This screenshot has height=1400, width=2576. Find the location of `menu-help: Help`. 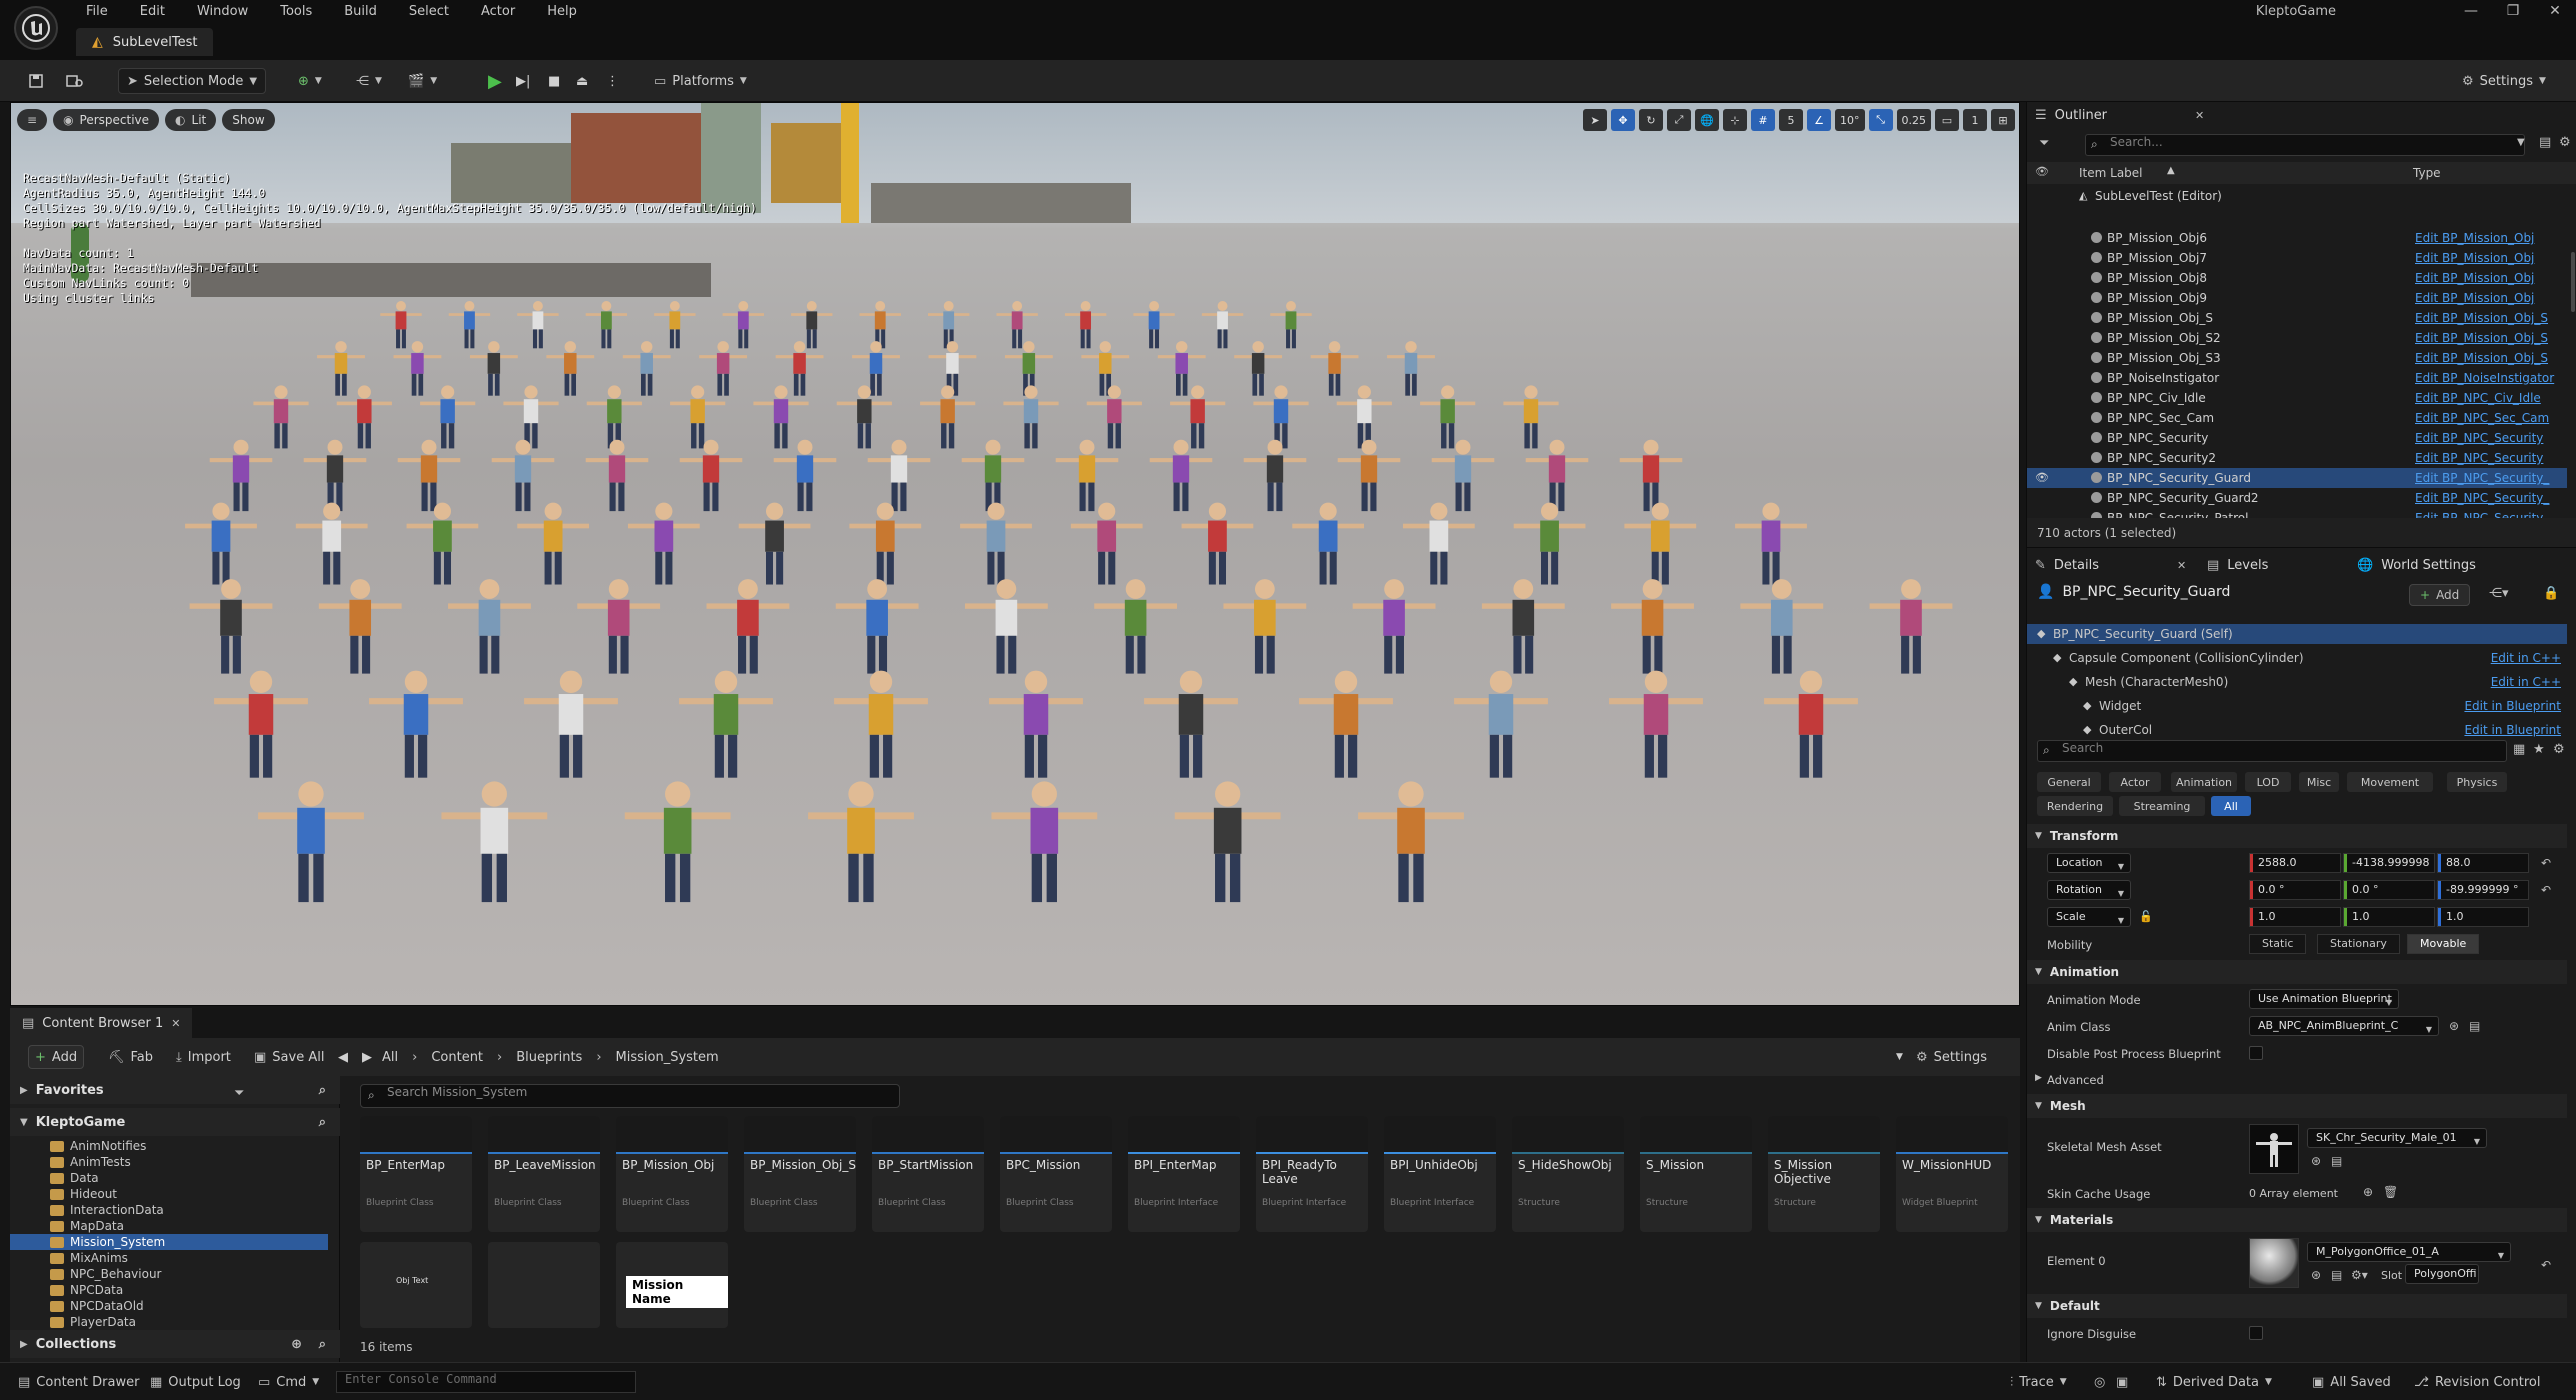

menu-help: Help is located at coordinates (562, 11).